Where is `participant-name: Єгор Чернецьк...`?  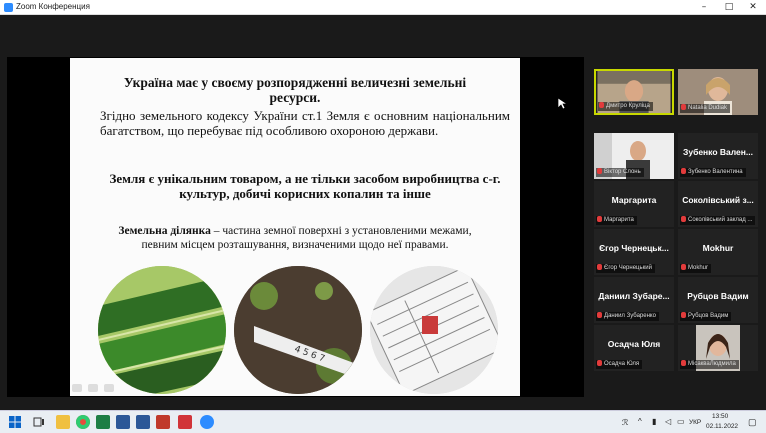 participant-name: Єгор Чернецьк... is located at coordinates (634, 248).